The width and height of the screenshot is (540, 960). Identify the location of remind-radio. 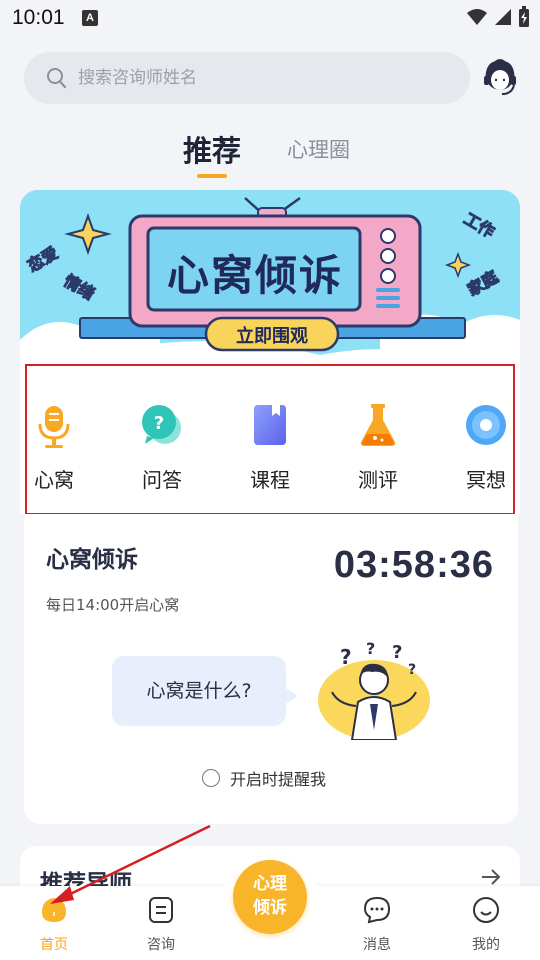
(211, 778).